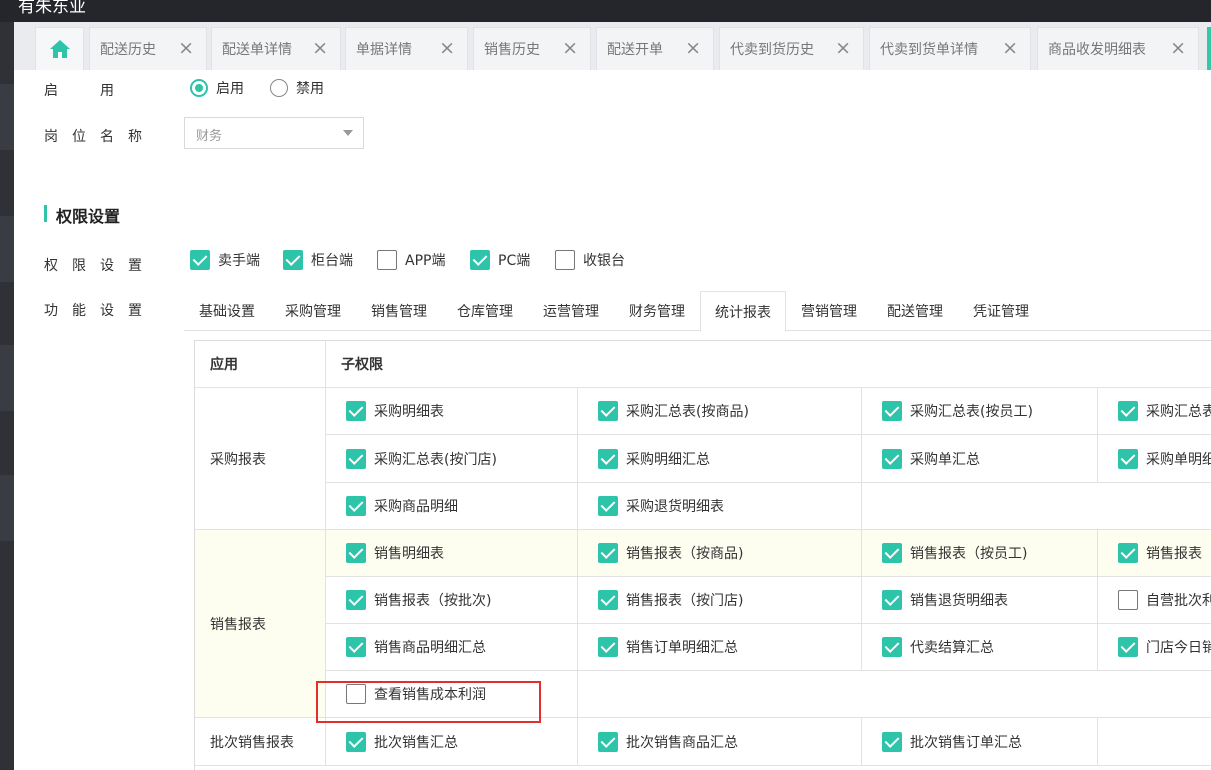 The width and height of the screenshot is (1211, 770). What do you see at coordinates (452, 411) in the screenshot?
I see `perm-item: 采购明细表` at bounding box center [452, 411].